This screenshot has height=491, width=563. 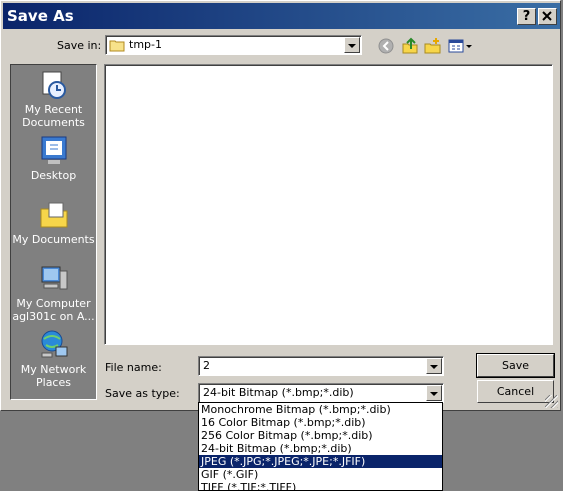 I want to click on save-button: Save, so click(x=515, y=365).